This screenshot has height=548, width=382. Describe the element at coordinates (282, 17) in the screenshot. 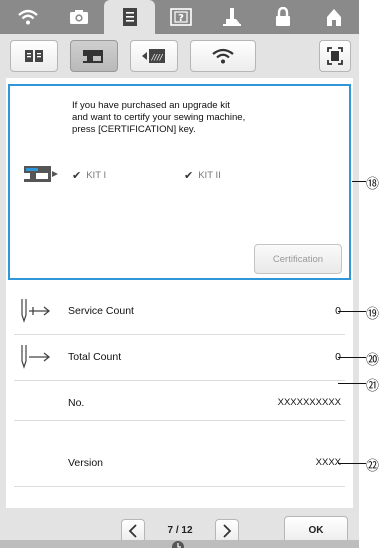

I see `lock-icon` at that location.